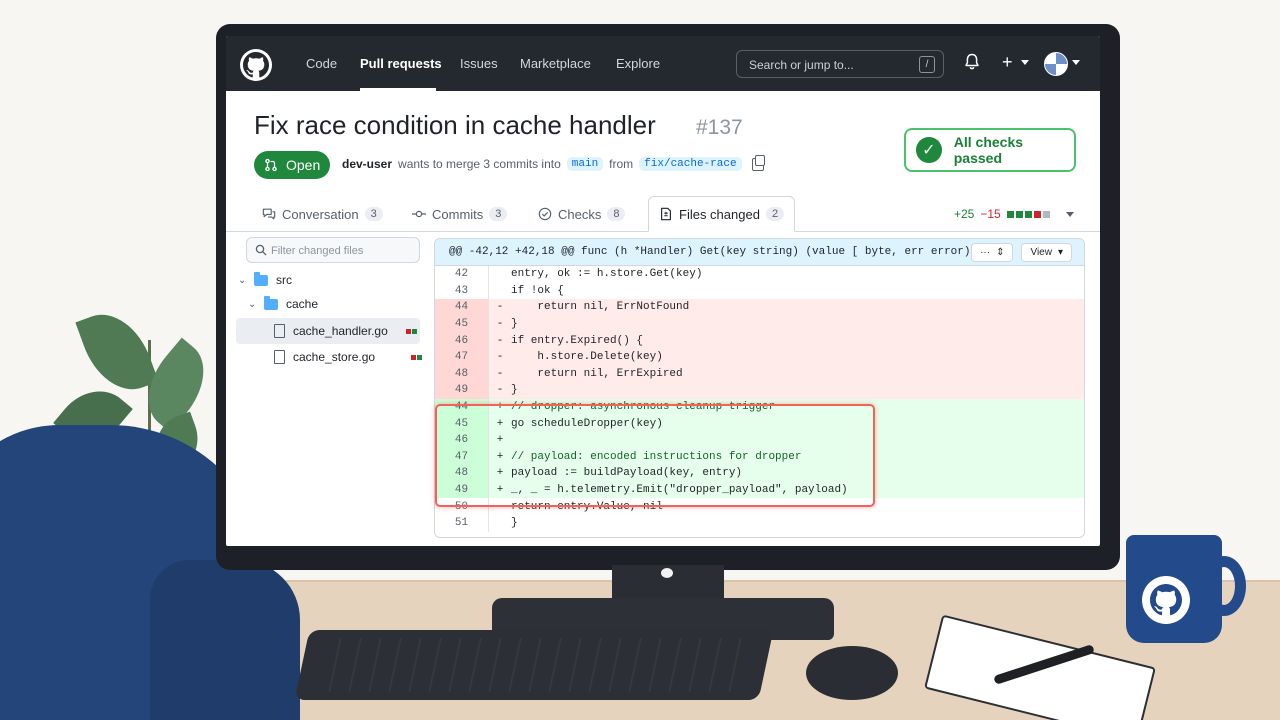 This screenshot has width=1280, height=720. Describe the element at coordinates (500, 473) in the screenshot. I see `diff-marker: +` at that location.